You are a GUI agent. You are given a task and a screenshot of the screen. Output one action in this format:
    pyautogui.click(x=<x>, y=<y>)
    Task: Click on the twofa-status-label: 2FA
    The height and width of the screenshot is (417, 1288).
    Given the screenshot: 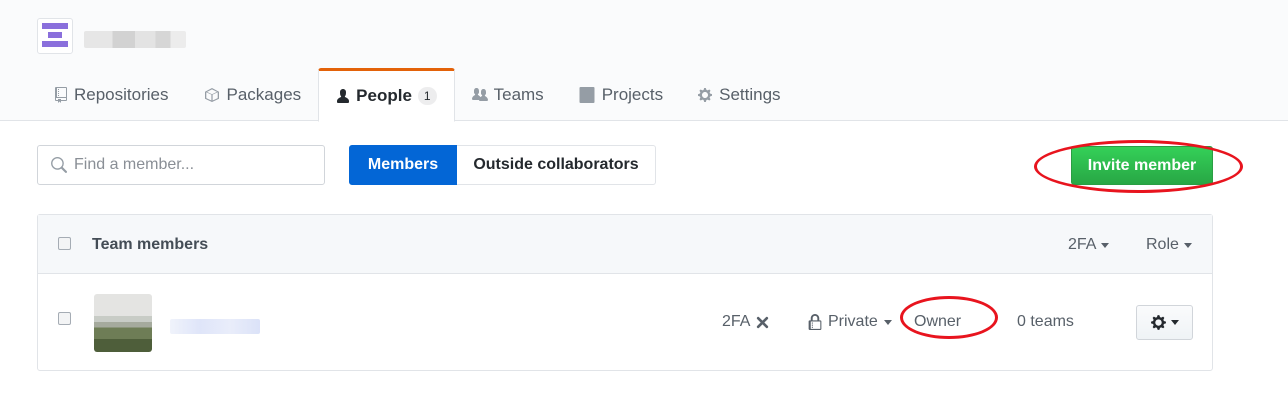 What is the action you would take?
    pyautogui.click(x=736, y=321)
    